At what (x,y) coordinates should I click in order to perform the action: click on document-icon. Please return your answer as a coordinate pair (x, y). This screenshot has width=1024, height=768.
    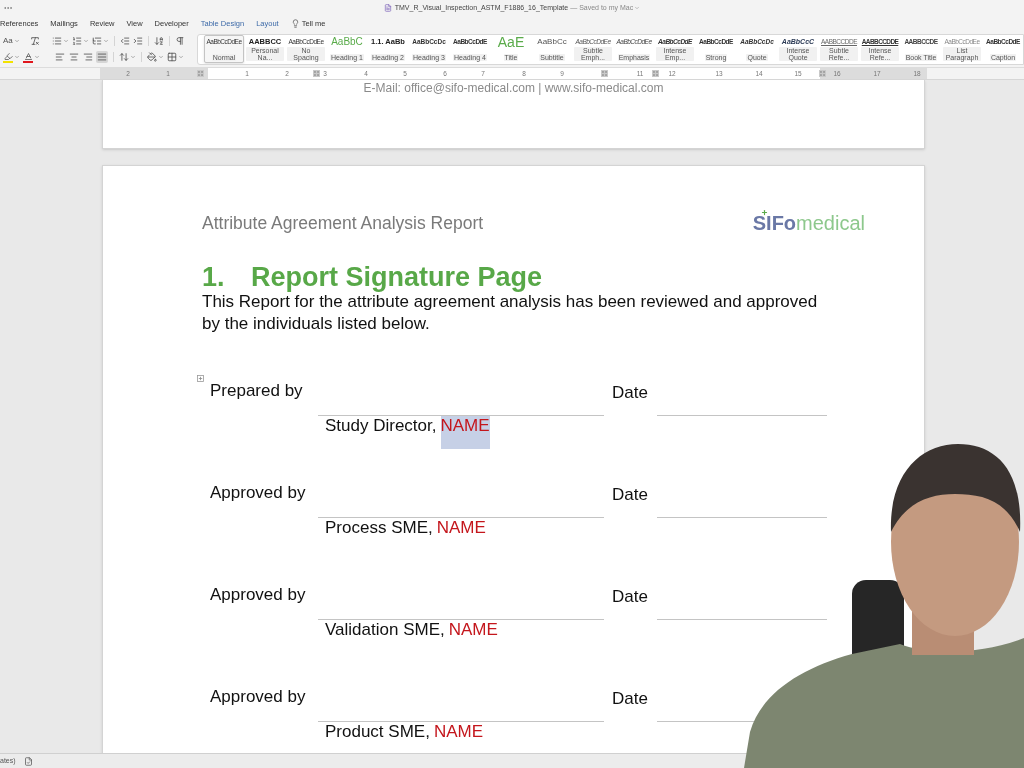
    Looking at the image, I should click on (387, 8).